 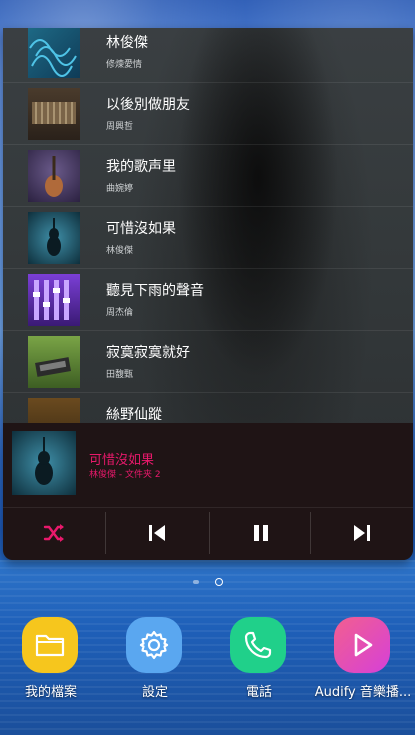 What do you see at coordinates (148, 353) in the screenshot?
I see `song-title: 寂寞寂寞就好` at bounding box center [148, 353].